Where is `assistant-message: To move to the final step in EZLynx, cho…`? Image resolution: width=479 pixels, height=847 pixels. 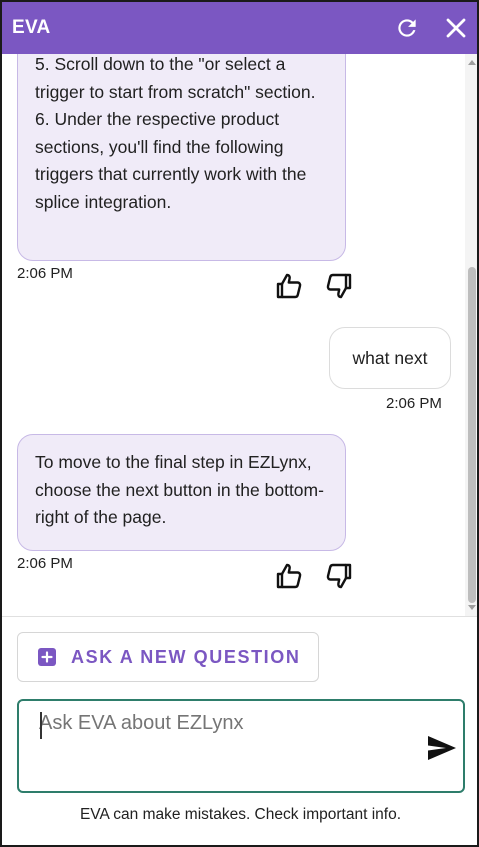
assistant-message: To move to the final step in EZLynx, cho… is located at coordinates (181, 492).